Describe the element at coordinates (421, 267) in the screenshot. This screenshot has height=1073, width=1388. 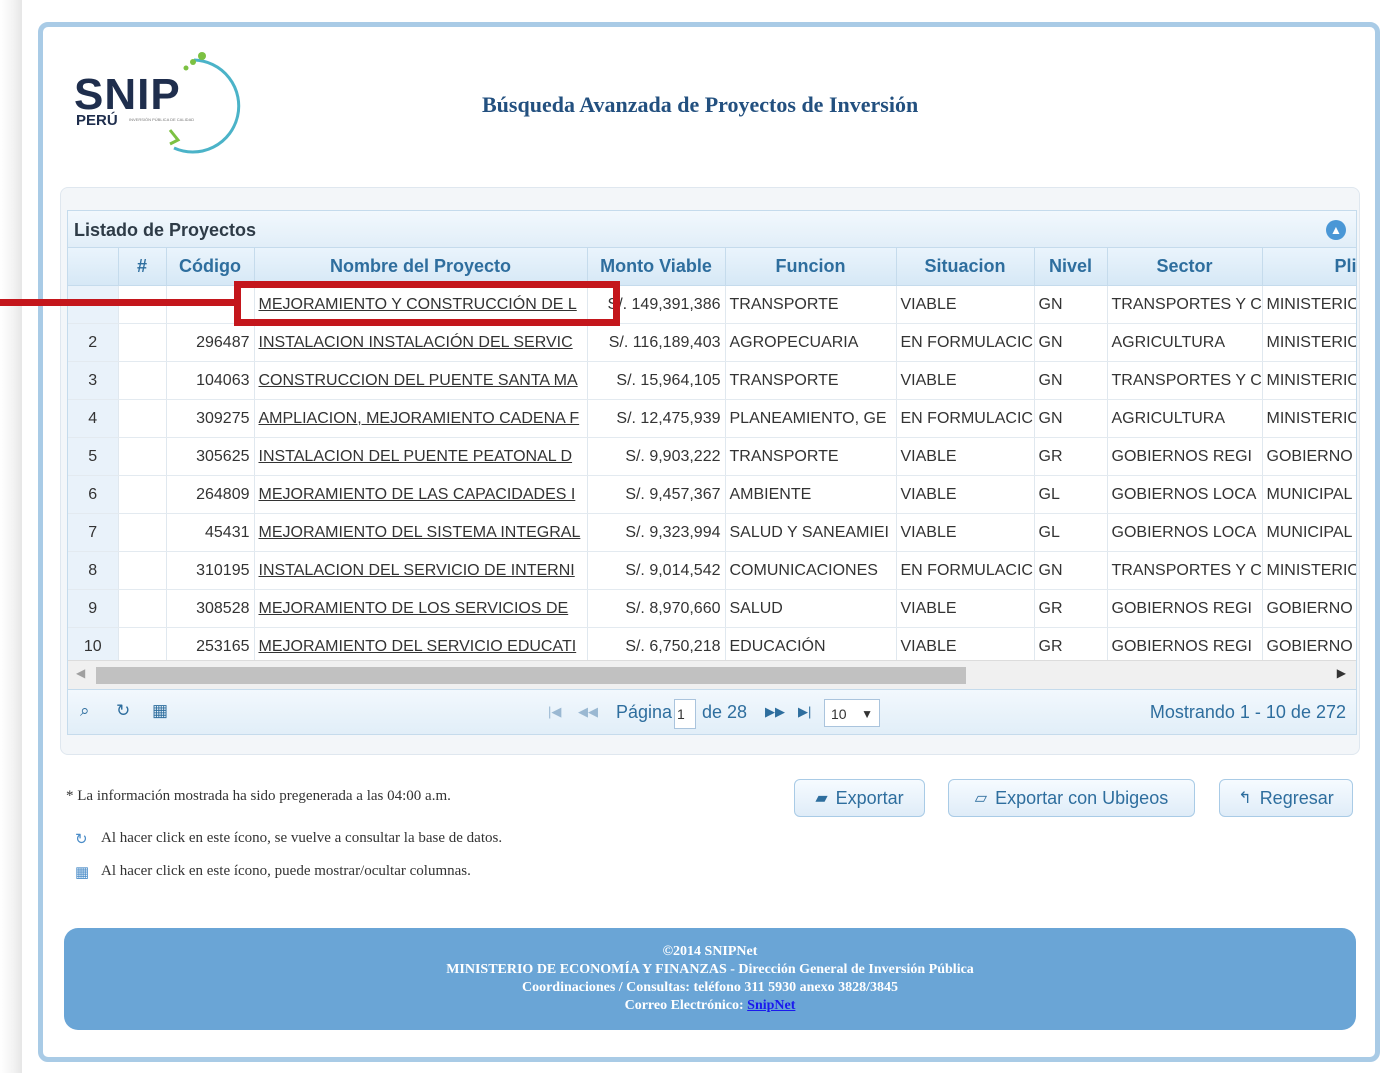
I see `col-header-nombre: Nombre del Proyecto` at that location.